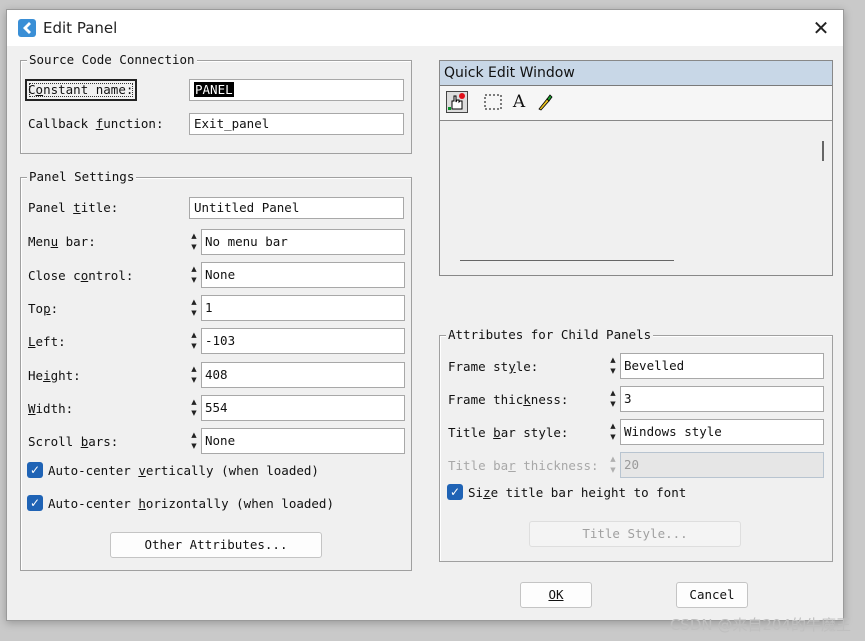 The height and width of the screenshot is (641, 865). I want to click on left-numeric: ▲ ▼ -103, so click(297, 341).